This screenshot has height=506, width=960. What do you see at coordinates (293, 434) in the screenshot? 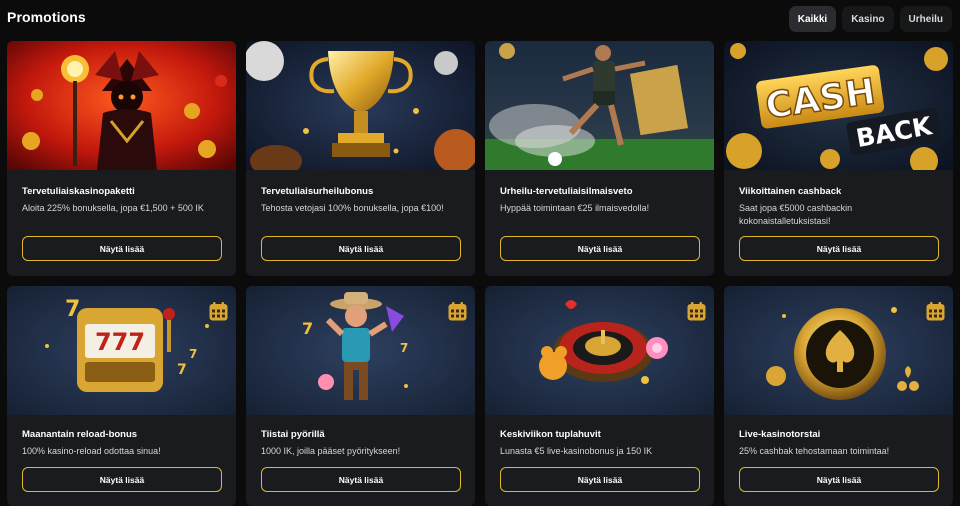
I see `promo-title: Tiistai pyörillä` at bounding box center [293, 434].